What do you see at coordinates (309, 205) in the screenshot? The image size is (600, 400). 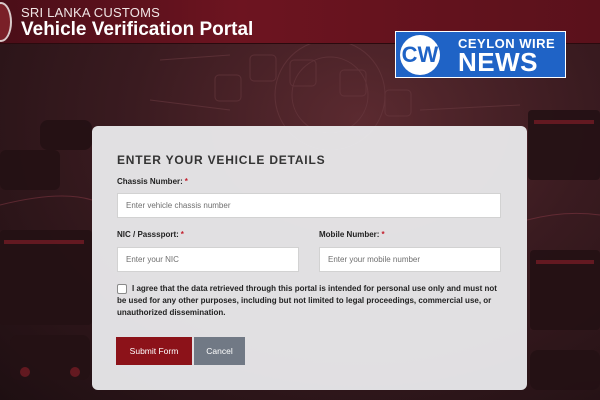 I see `chassis-number-input` at bounding box center [309, 205].